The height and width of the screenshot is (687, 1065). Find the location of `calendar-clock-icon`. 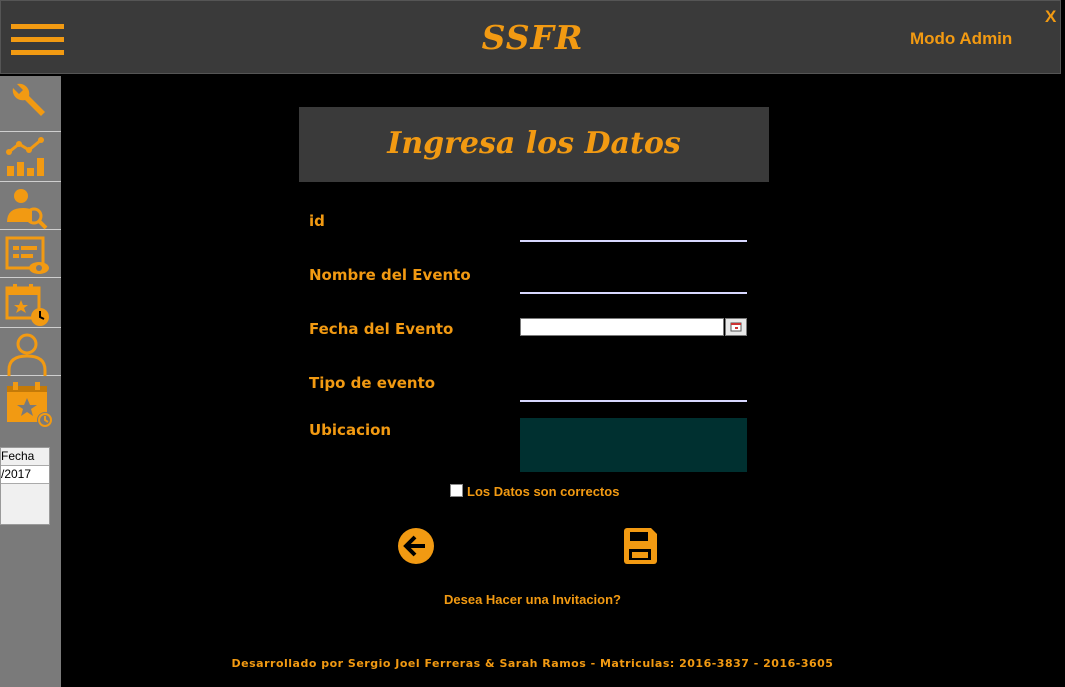

calendar-clock-icon is located at coordinates (27, 305).